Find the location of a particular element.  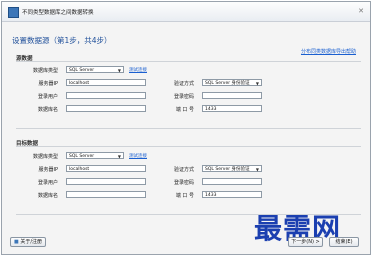

source-auth-label: 验证方式 is located at coordinates (183, 84).